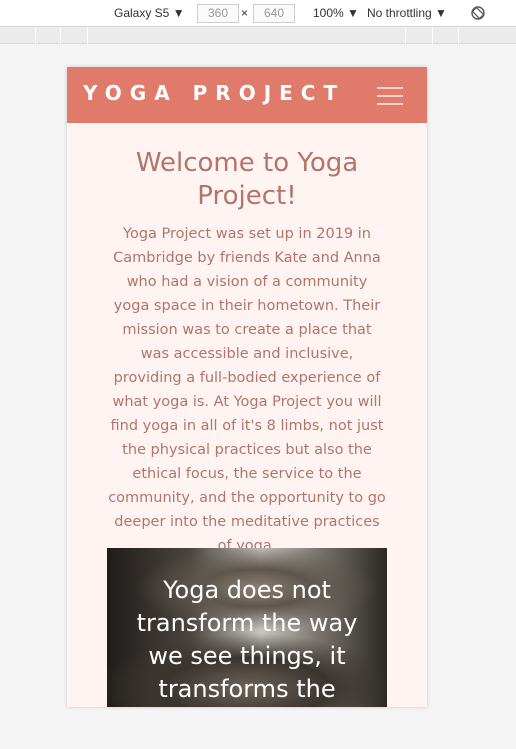  I want to click on throttling-select: No throttling ▼, so click(407, 13).